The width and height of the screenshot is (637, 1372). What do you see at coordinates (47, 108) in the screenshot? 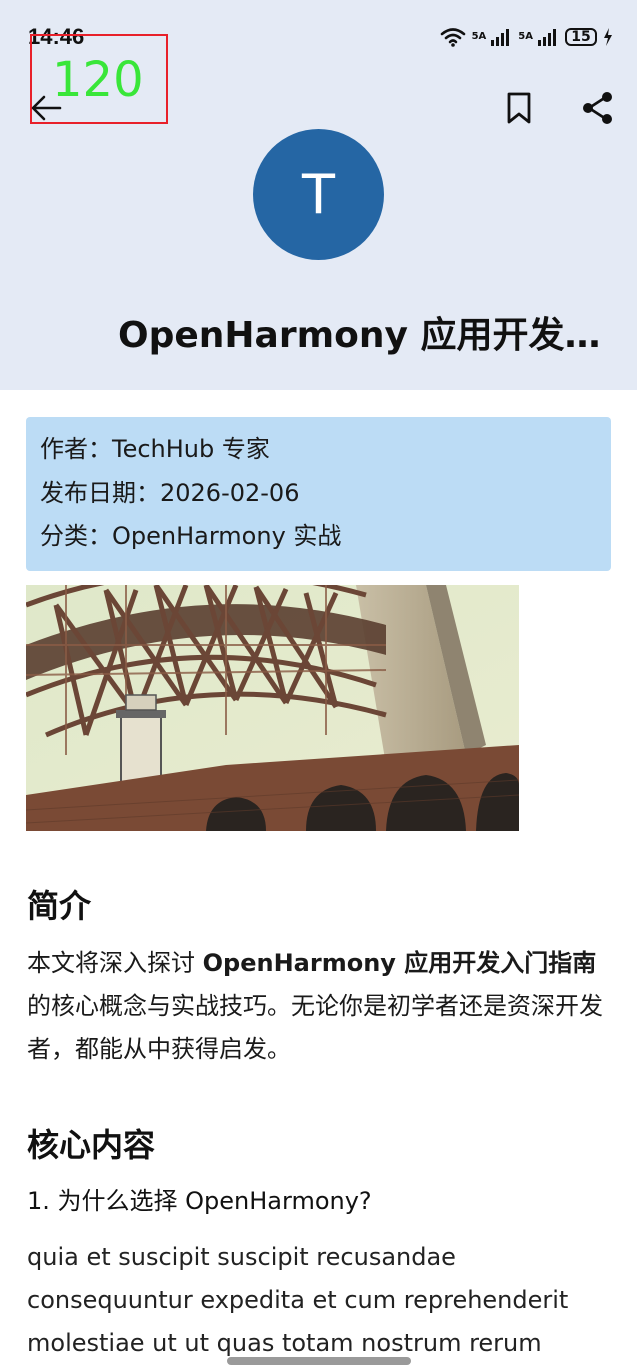
I see `back-arrow-icon` at bounding box center [47, 108].